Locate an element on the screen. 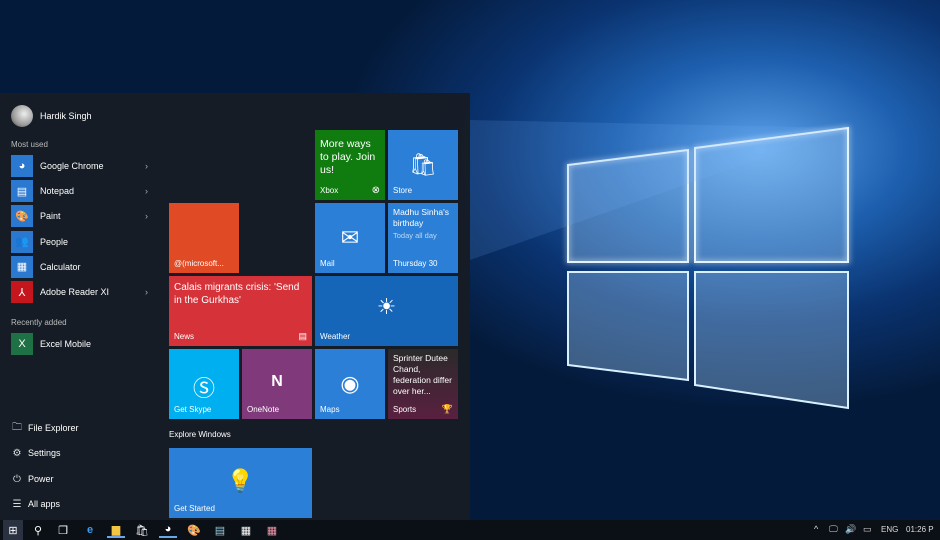 The width and height of the screenshot is (940, 540). list-icon: ☰ is located at coordinates (17, 504).